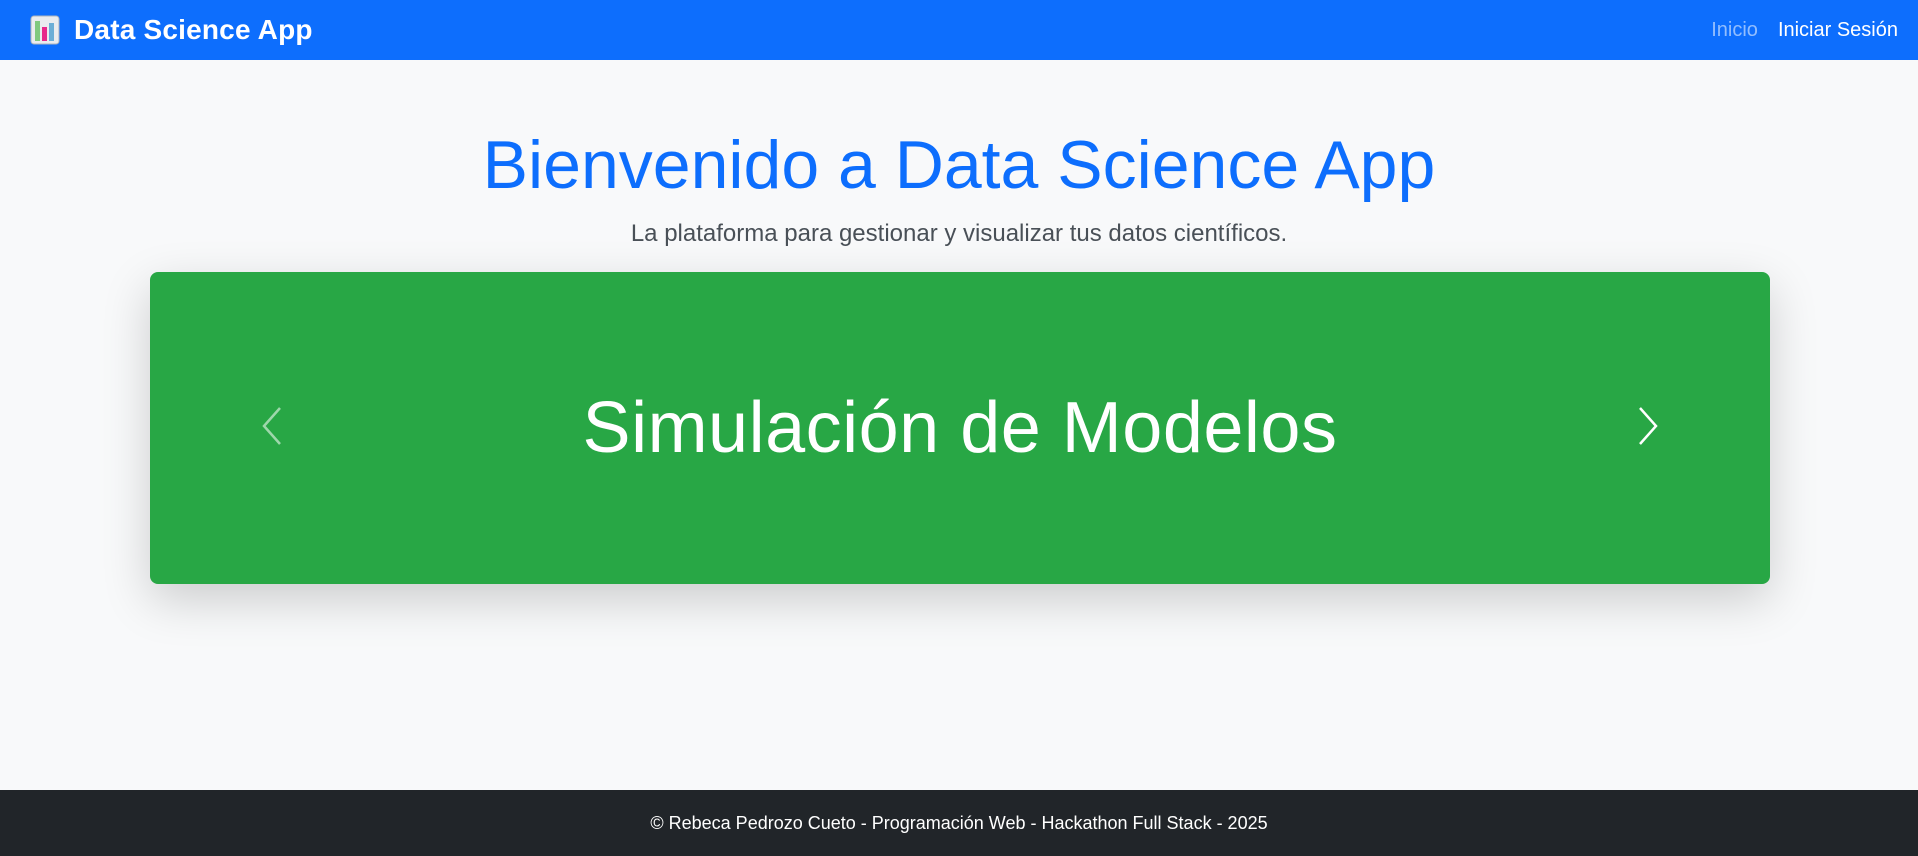 Image resolution: width=1918 pixels, height=856 pixels. I want to click on carousel-slide-title: Simulación de Modelos, so click(960, 428).